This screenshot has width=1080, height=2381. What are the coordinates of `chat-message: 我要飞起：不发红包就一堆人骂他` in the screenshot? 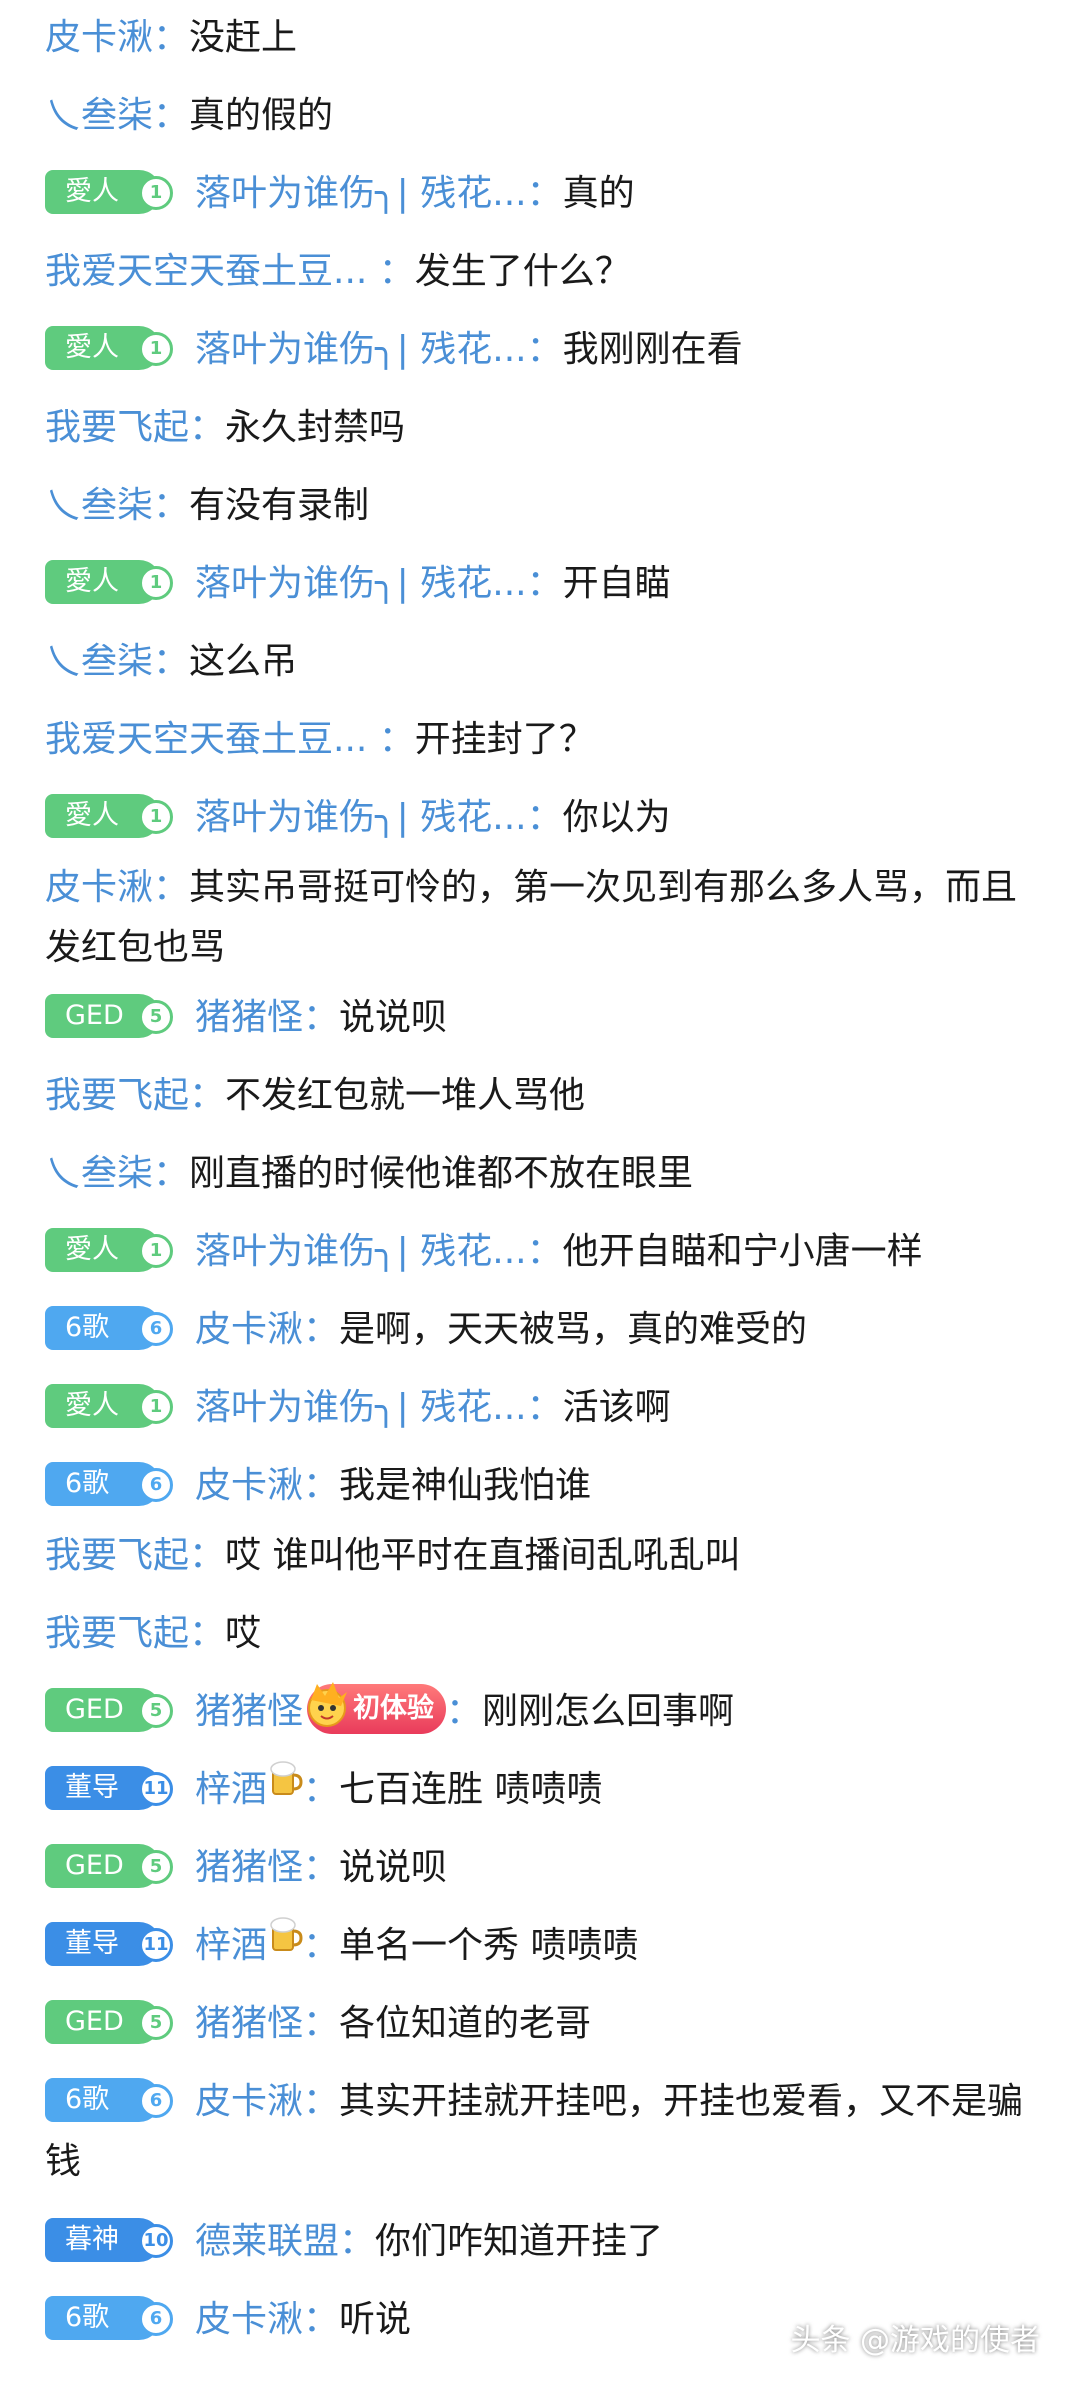 It's located at (540, 1096).